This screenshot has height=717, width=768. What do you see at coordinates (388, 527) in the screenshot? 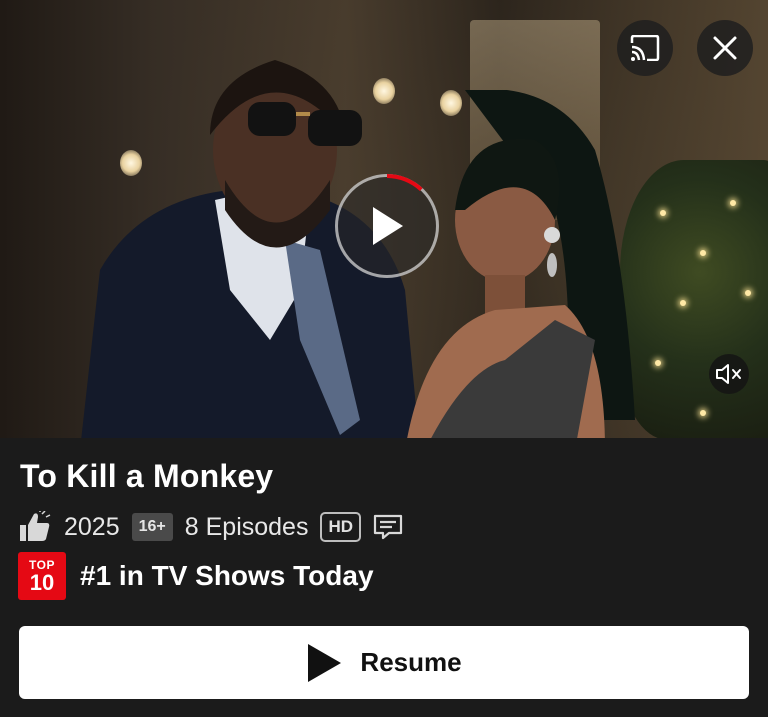
I see `subtitles-icon` at bounding box center [388, 527].